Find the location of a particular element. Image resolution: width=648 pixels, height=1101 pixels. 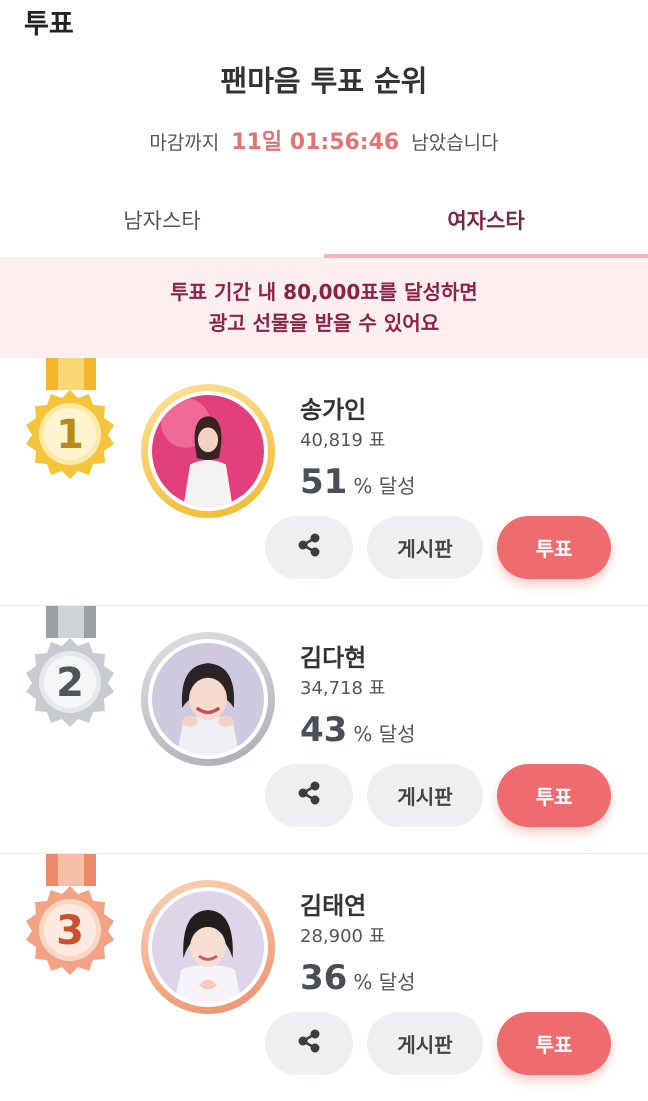

achievement: 51% 달성 is located at coordinates (358, 482).